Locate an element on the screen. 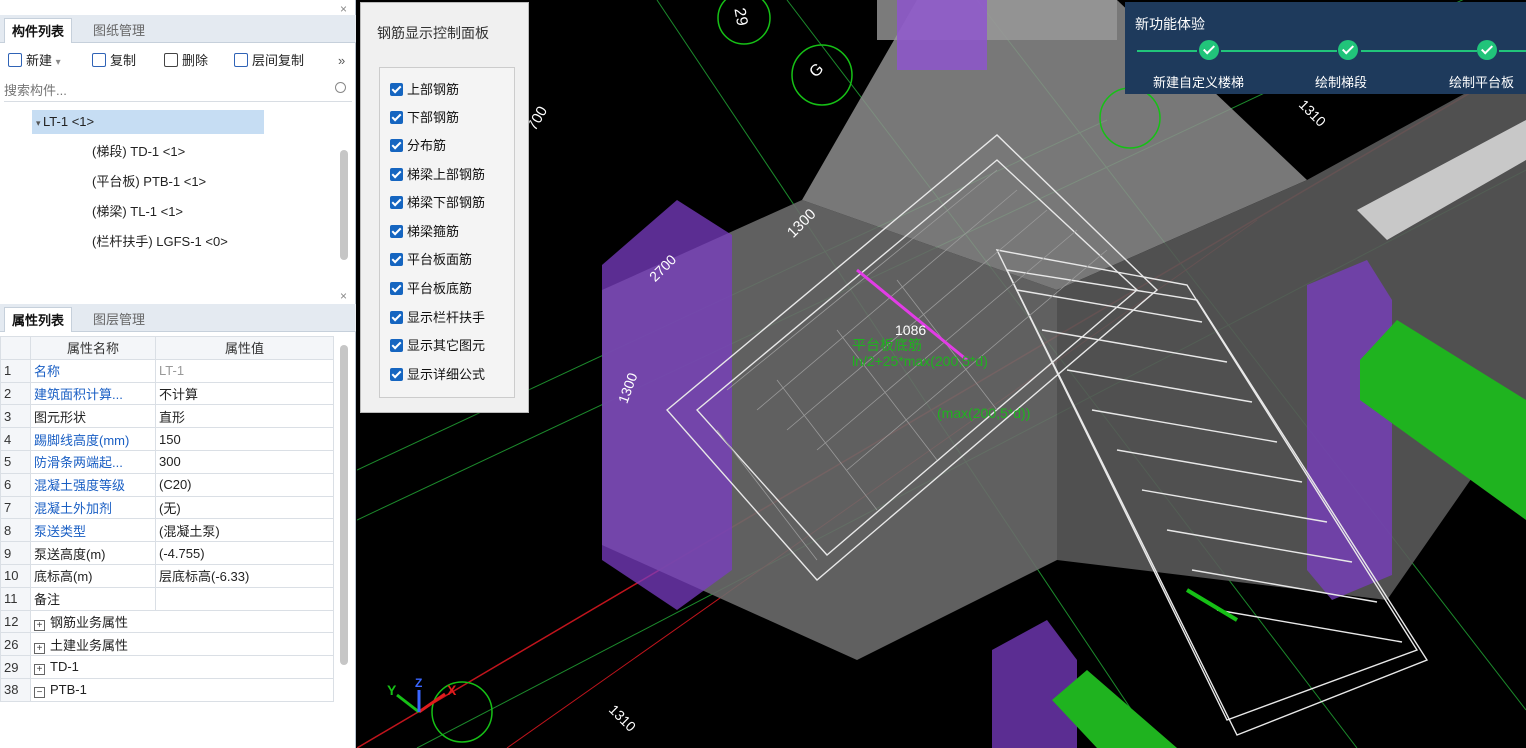 This screenshot has height=748, width=1526. checkbox-beam-bottom-rebar: 梯梁下部钢筋 is located at coordinates (437, 203).